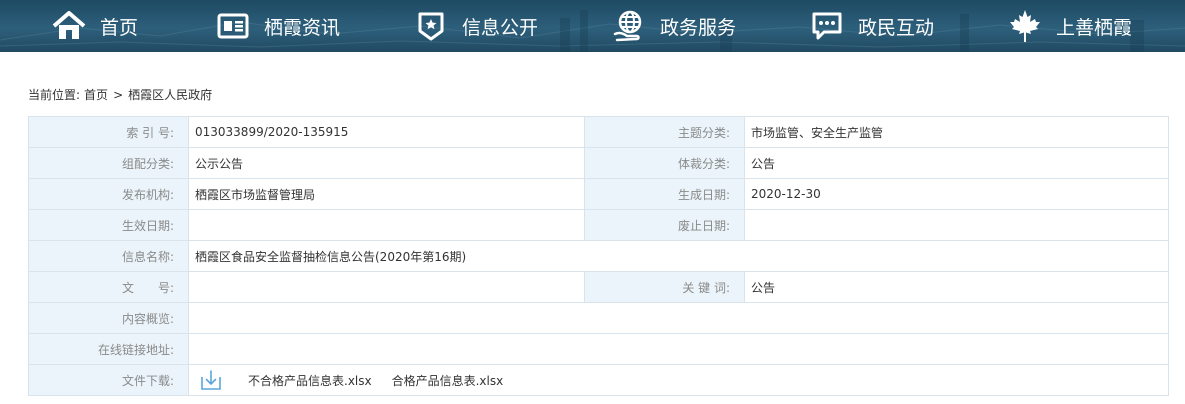  Describe the element at coordinates (664, 287) in the screenshot. I see `keywords-label: 关 键 词:` at that location.